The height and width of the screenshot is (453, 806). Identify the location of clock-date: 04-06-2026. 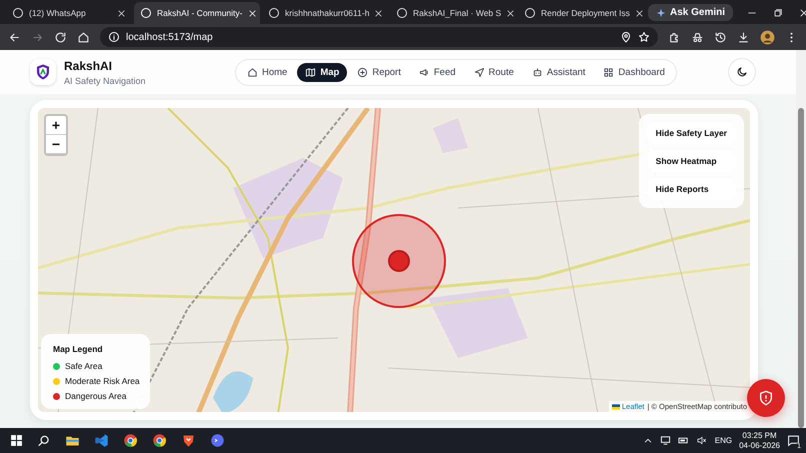
(759, 445).